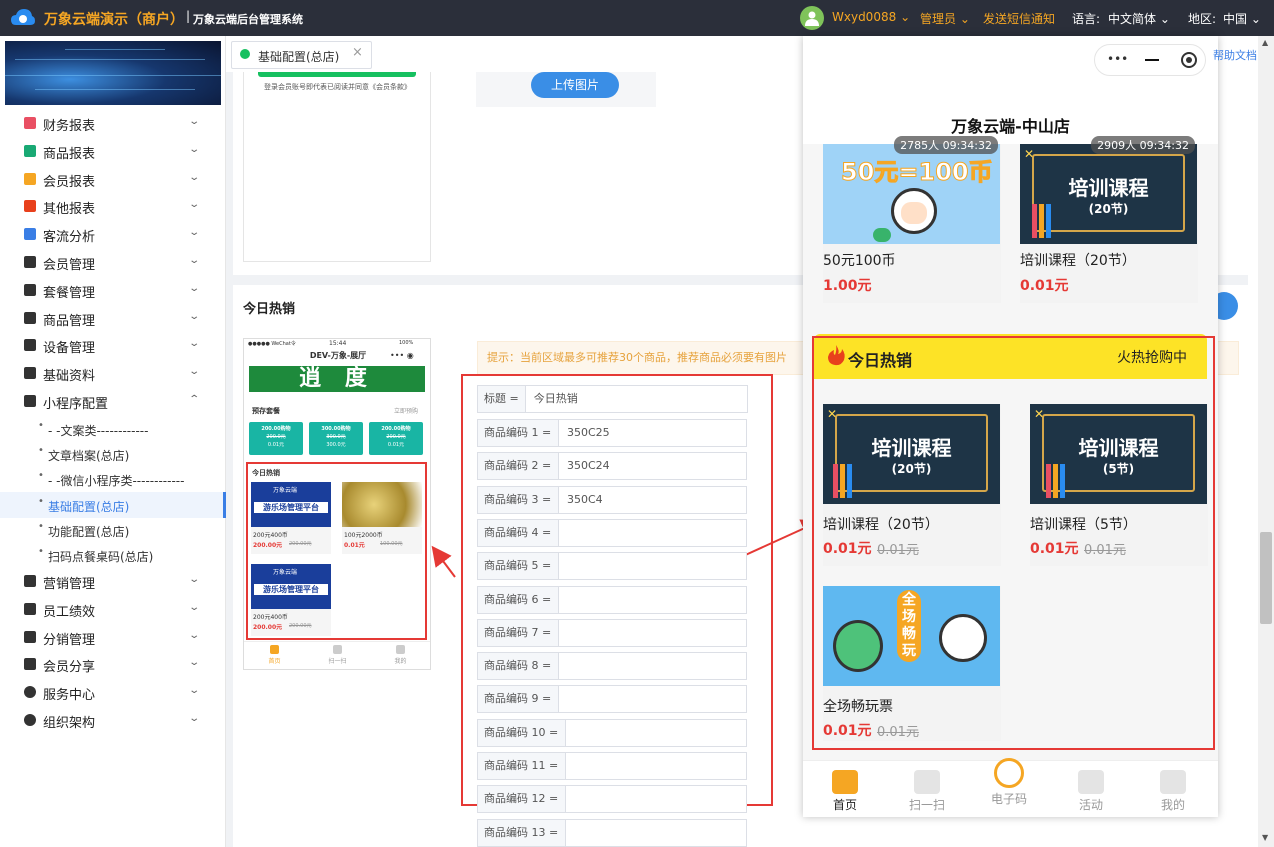 Image resolution: width=1274 pixels, height=847 pixels. What do you see at coordinates (1119, 485) in the screenshot?
I see `hot-product-card: 培训课程 (5节) ✕ 培训课程（5节） 0.01元 0.01元` at bounding box center [1119, 485].